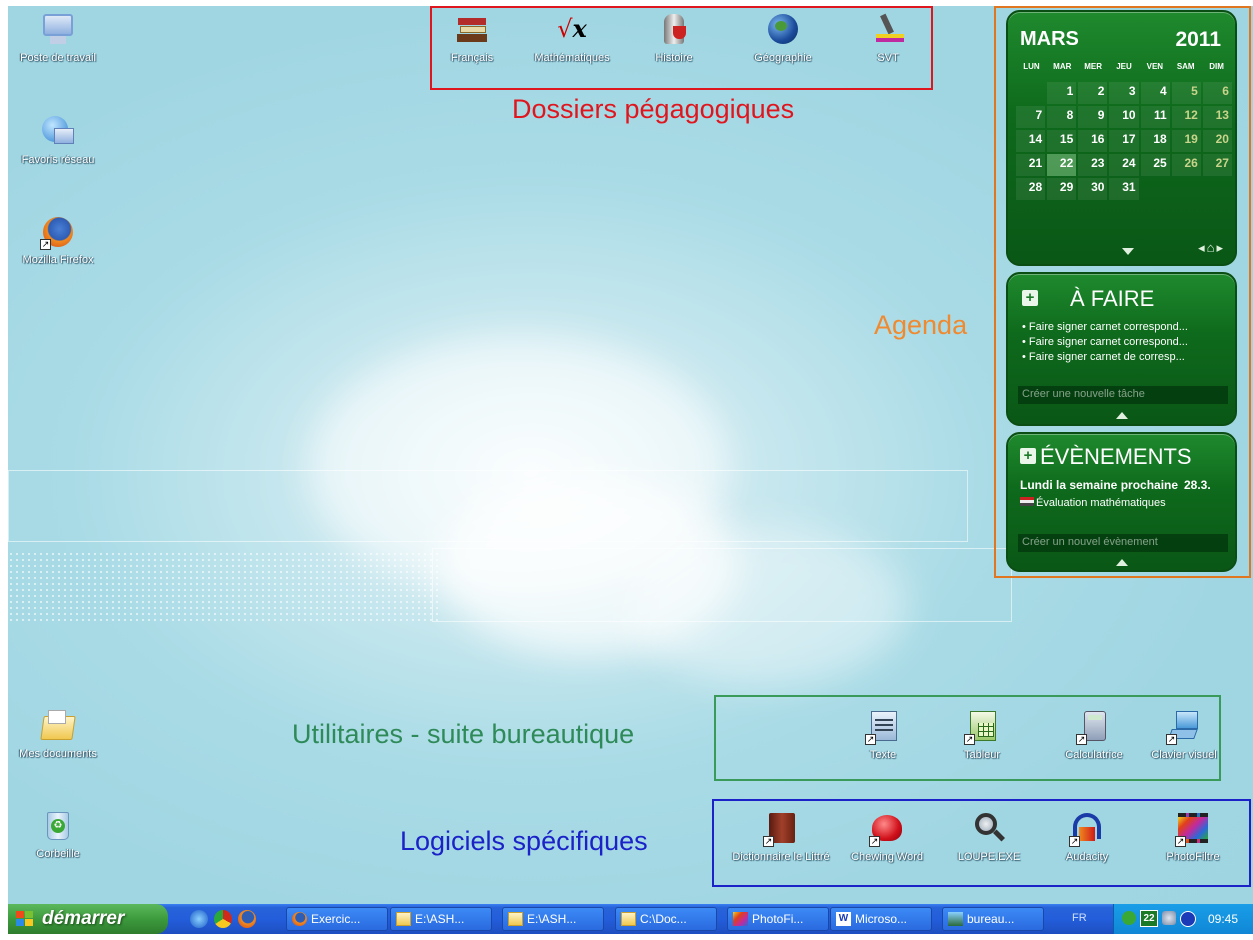 This screenshot has height=940, width=1253. What do you see at coordinates (60, 834) in the screenshot?
I see `desktop-icon-recycle-bin: ♻ Corbeille` at bounding box center [60, 834].